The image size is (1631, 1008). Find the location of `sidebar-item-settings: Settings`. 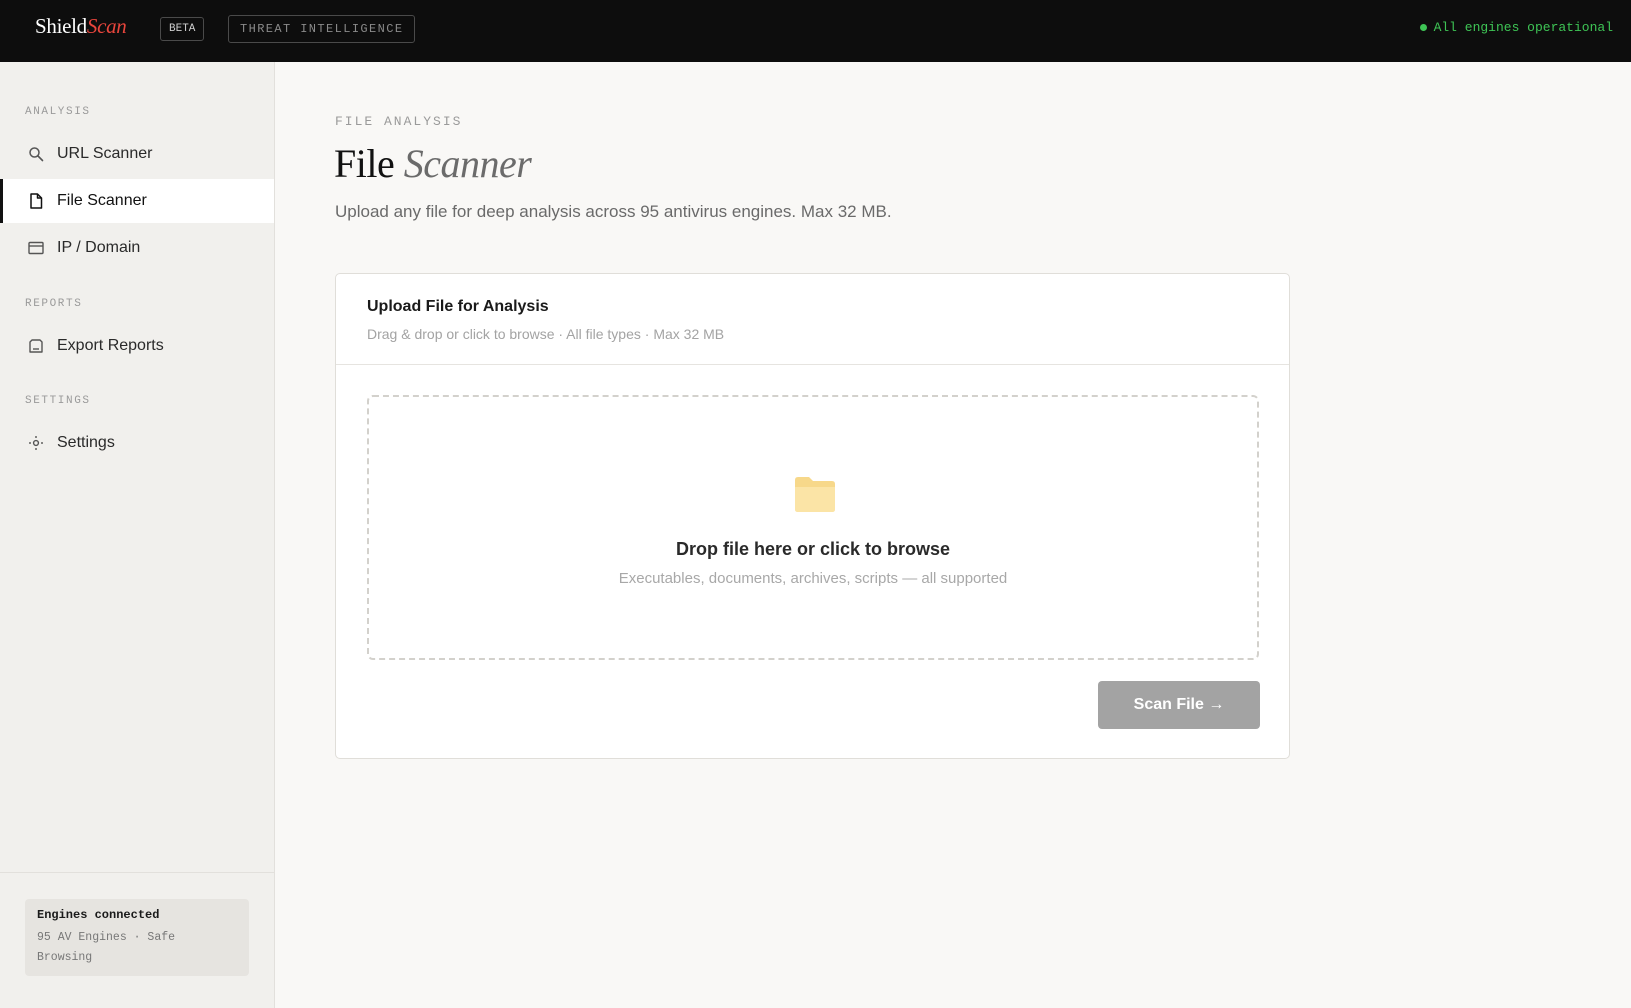

sidebar-item-settings: Settings is located at coordinates (137, 443).